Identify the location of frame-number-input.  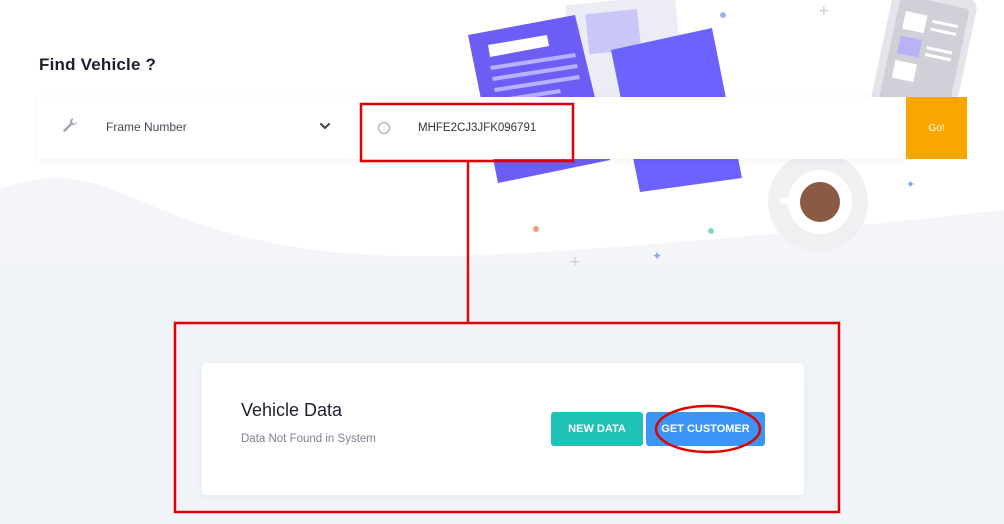
(658, 128).